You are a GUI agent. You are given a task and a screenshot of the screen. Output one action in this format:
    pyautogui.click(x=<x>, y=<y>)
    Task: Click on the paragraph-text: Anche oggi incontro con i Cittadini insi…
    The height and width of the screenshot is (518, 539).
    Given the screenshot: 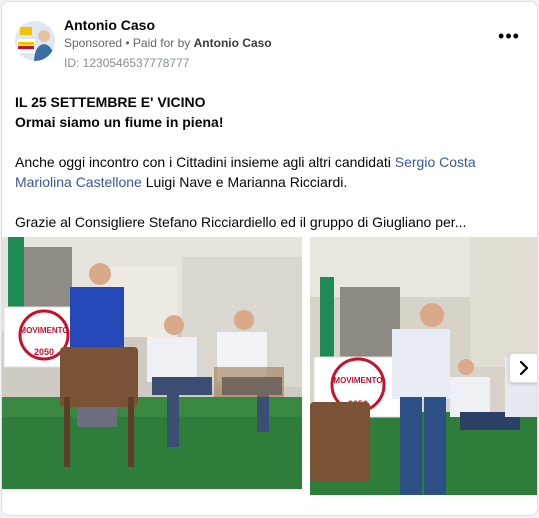 What is the action you would take?
    pyautogui.click(x=205, y=162)
    